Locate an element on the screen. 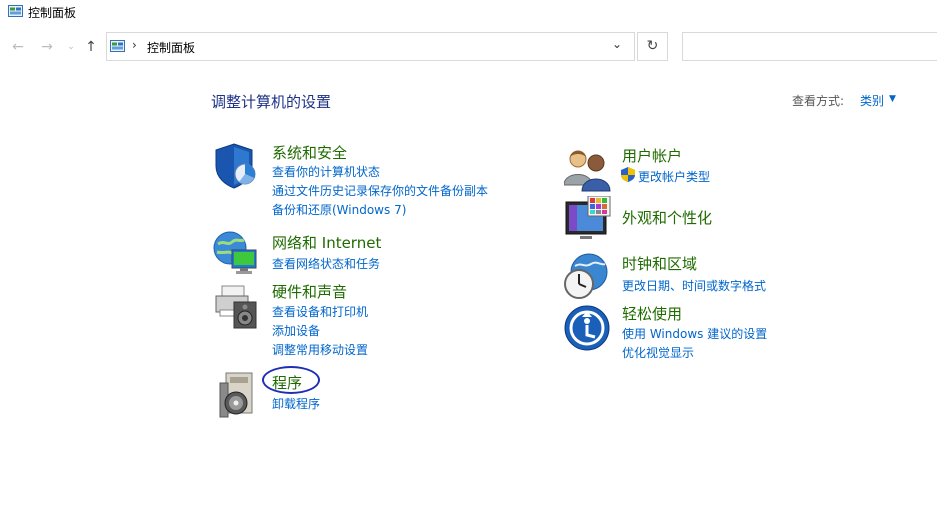  printer-speaker-icon is located at coordinates (236, 306).